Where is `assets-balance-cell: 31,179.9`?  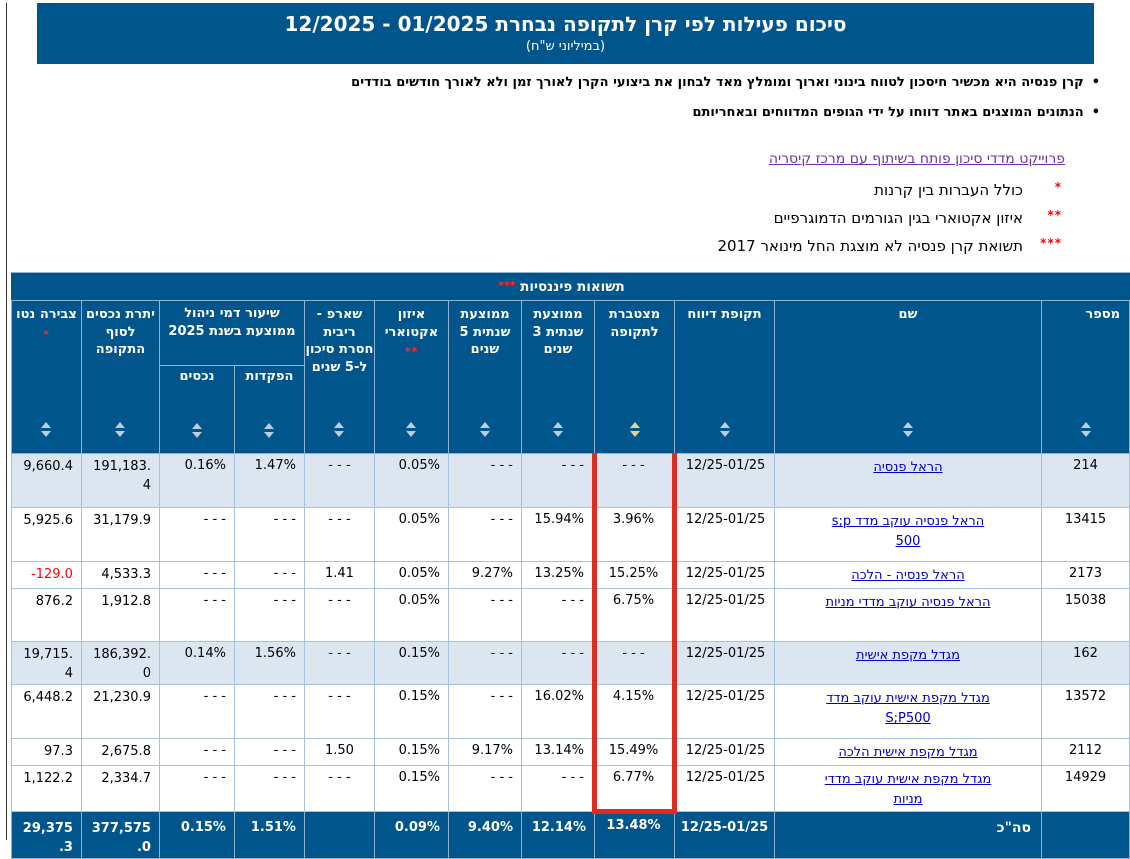
assets-balance-cell: 31,179.9 is located at coordinates (120, 535).